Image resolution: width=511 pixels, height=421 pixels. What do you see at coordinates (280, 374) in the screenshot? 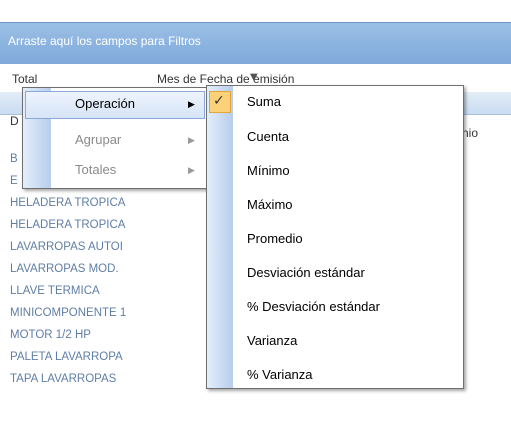
I see `submenu-item-label: % Varianza` at bounding box center [280, 374].